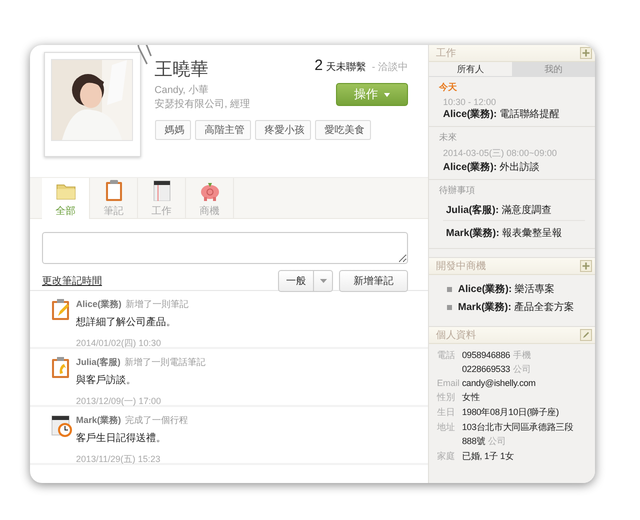 This screenshot has width=640, height=520. What do you see at coordinates (448, 87) in the screenshot?
I see `section-title: 今天` at bounding box center [448, 87].